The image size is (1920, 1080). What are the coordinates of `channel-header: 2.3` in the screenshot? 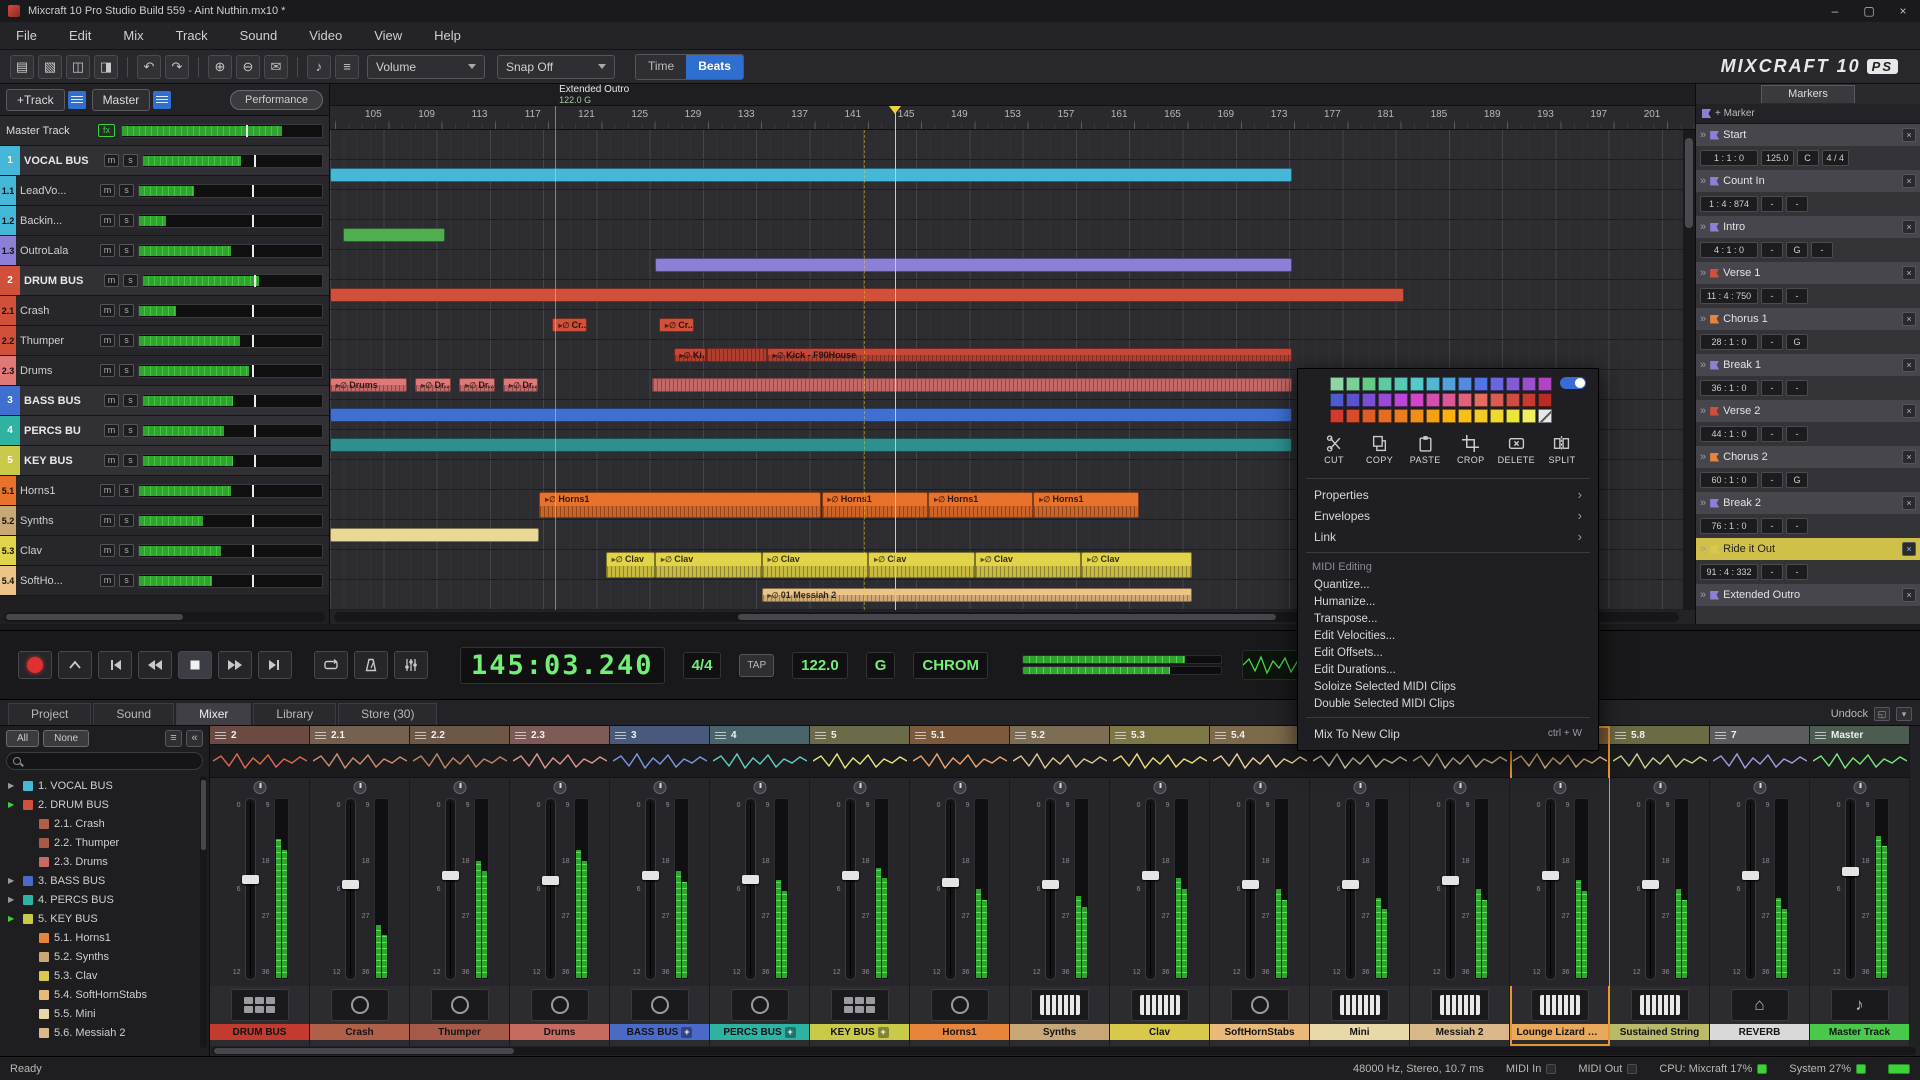 It's located at (559, 735).